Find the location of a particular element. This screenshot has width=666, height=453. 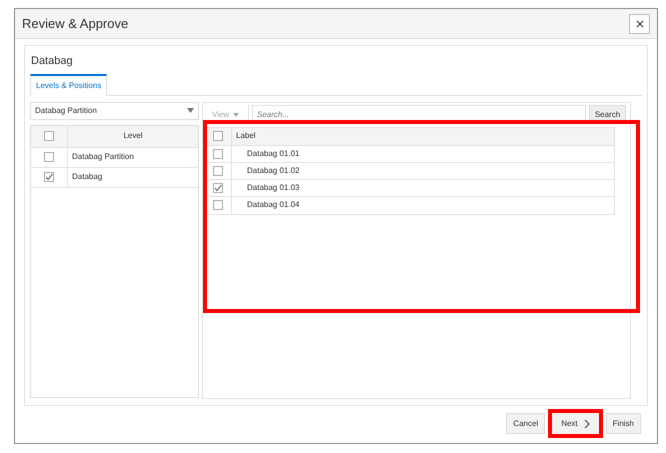

table-cell: Databag 01.03 is located at coordinates (273, 188).